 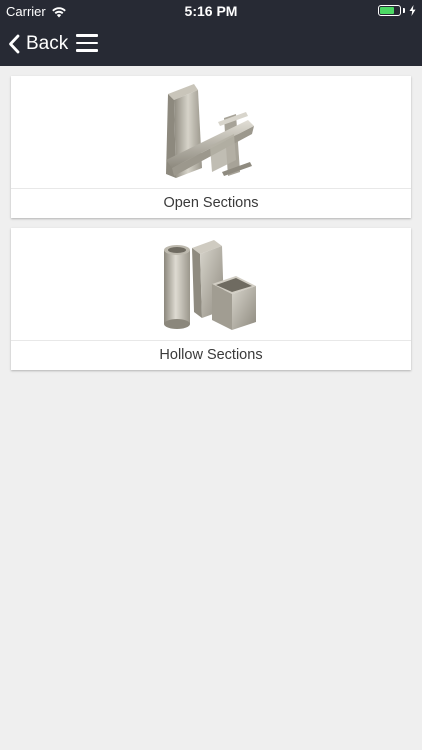 I want to click on card-label: Hollow Sections, so click(x=211, y=355).